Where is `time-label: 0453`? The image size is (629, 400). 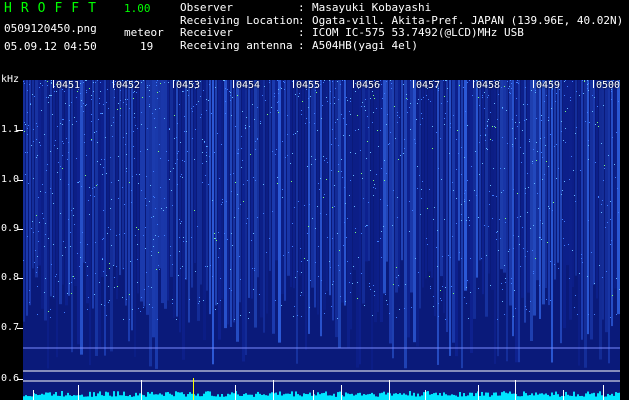 time-label: 0453 is located at coordinates (188, 85).